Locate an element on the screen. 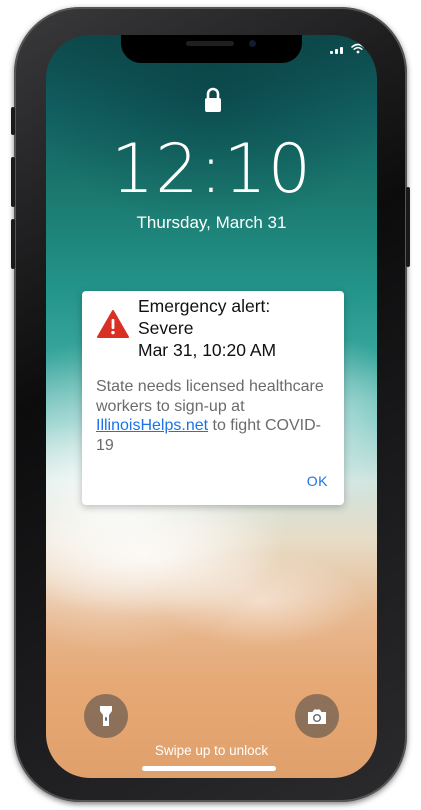 This screenshot has height=810, width=421. signal-icon is located at coordinates (336, 50).